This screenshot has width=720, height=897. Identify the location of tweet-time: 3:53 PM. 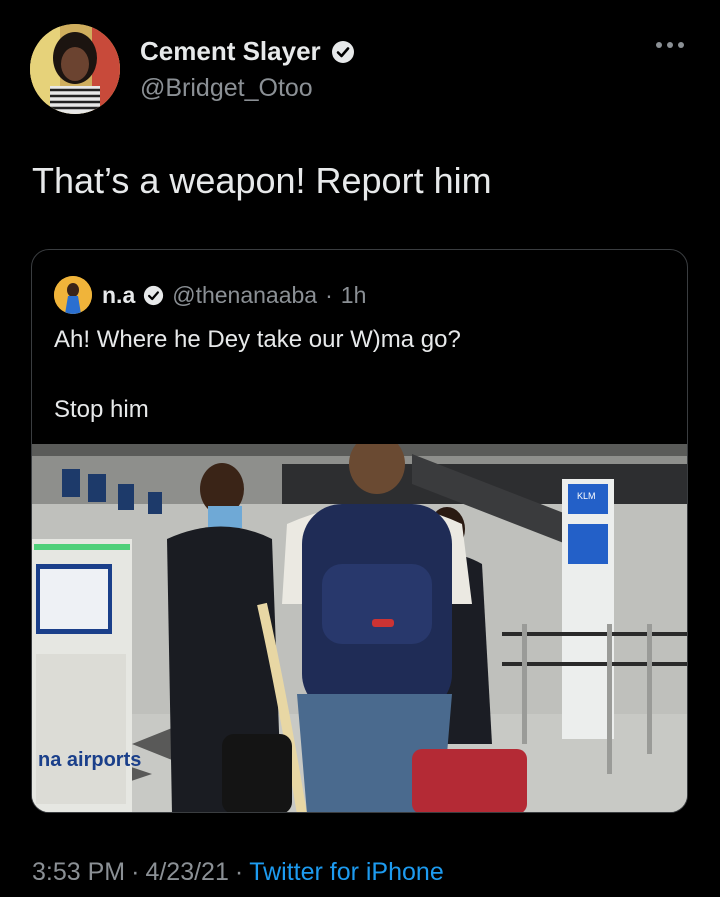
(78, 872).